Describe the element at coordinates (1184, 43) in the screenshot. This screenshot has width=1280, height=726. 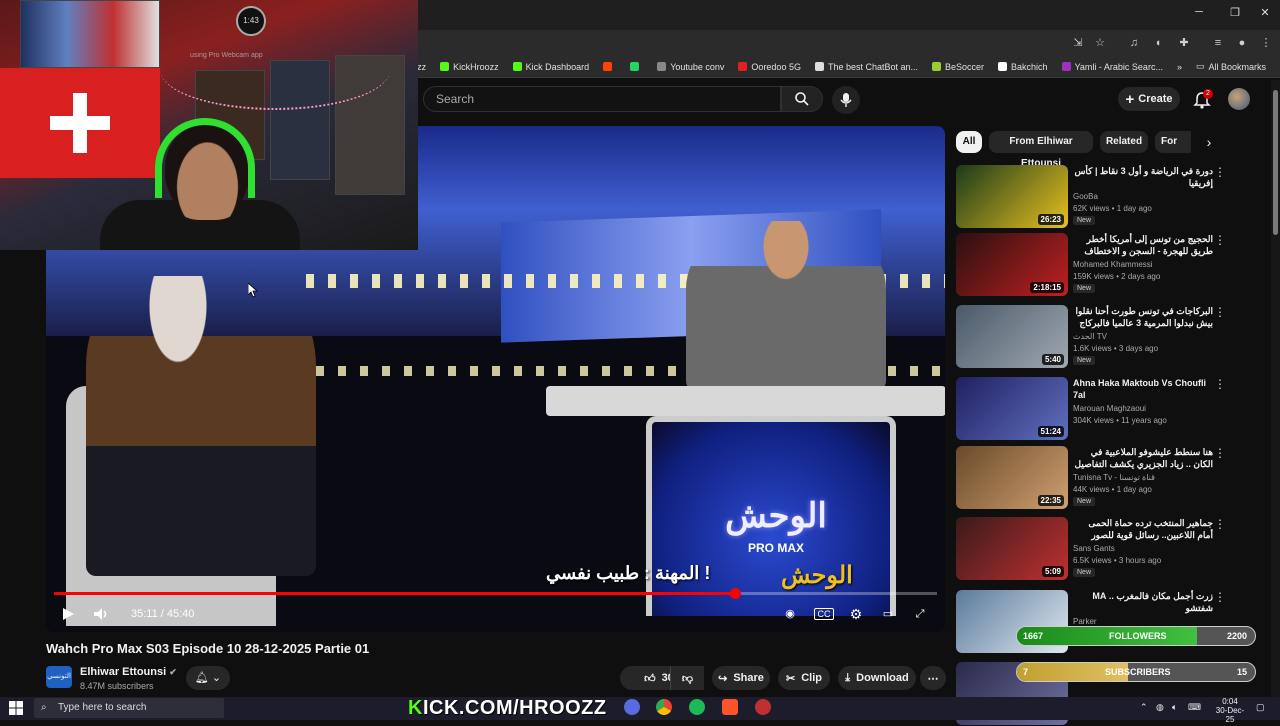
I see `extensions-puzzle-icon: ✚` at that location.